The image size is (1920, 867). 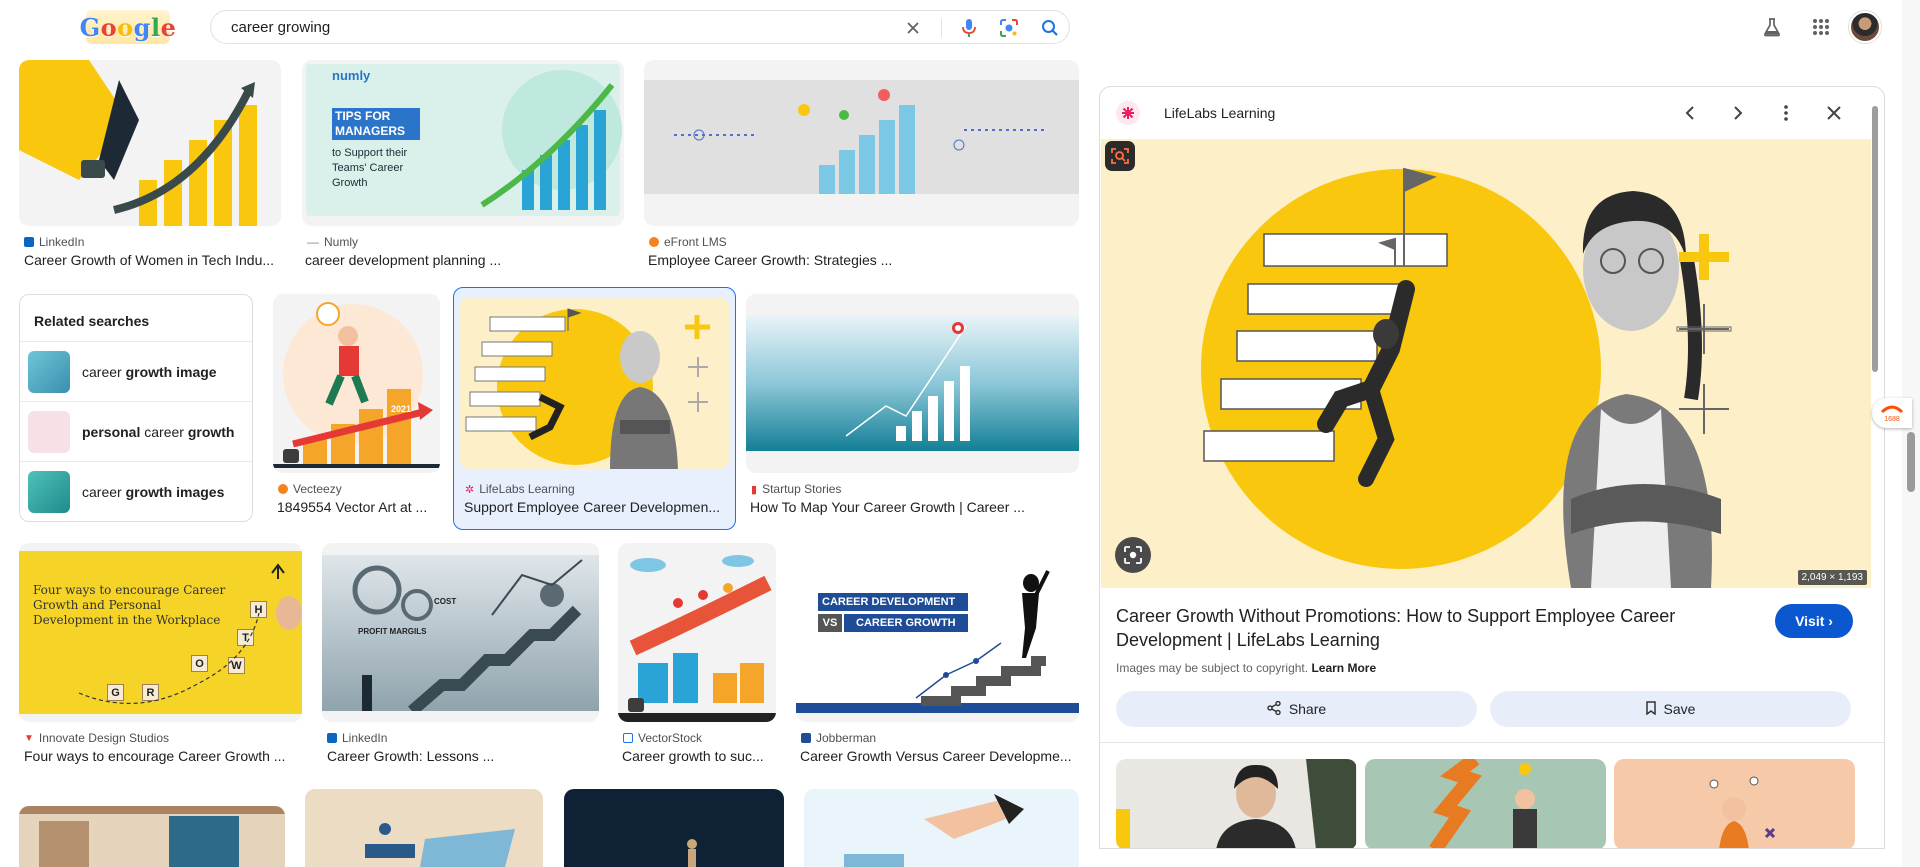 What do you see at coordinates (1219, 113) in the screenshot?
I see `panel-source-name: LifeLabs Learning` at bounding box center [1219, 113].